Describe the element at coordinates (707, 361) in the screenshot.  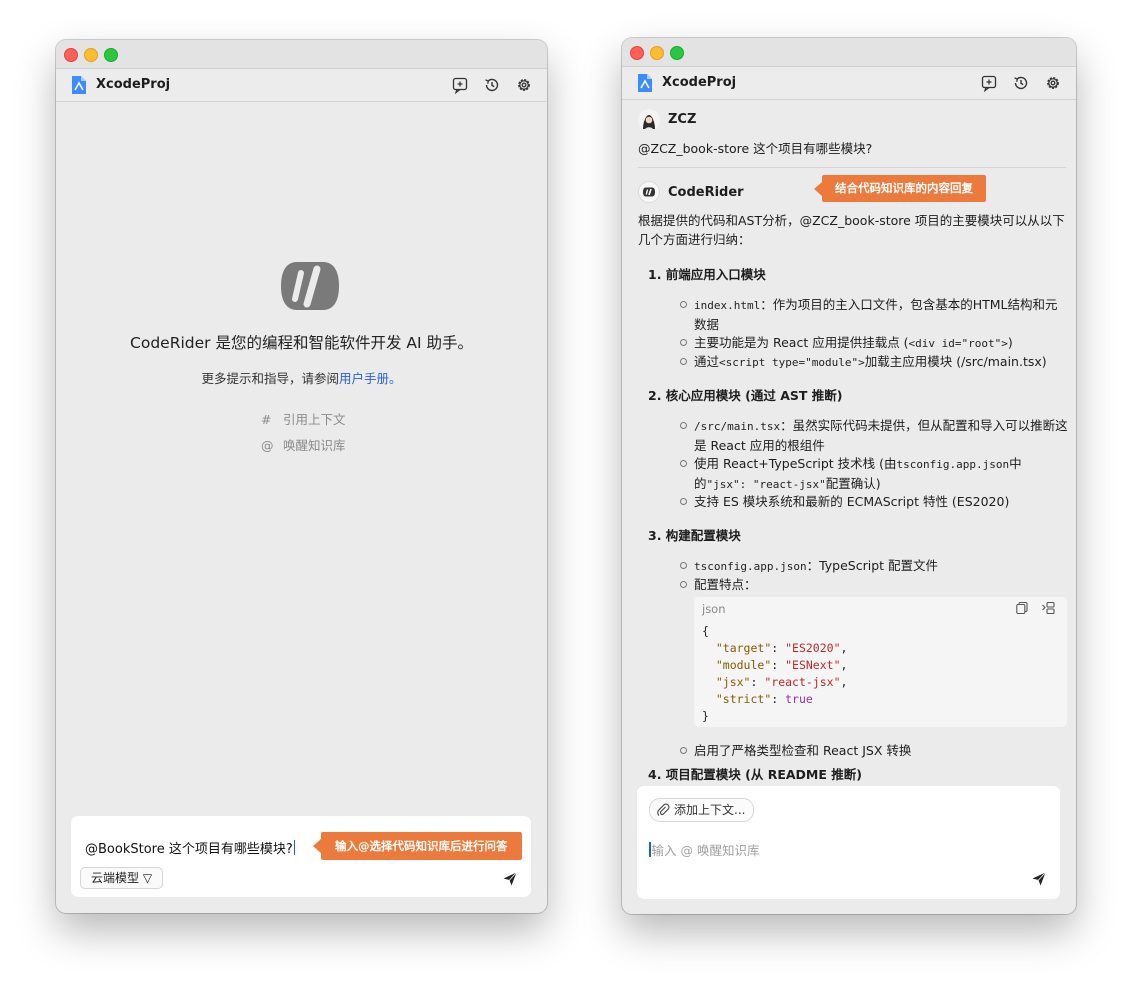
I see `list-item-text: 通过` at that location.